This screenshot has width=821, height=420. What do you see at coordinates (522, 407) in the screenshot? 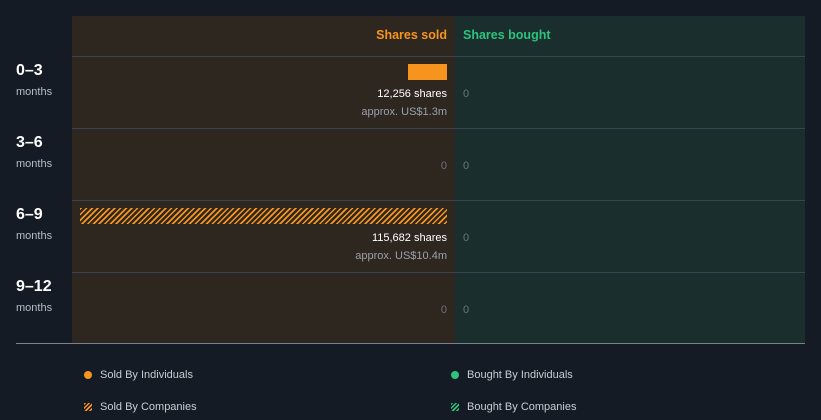
I see `legend-label: Bought By Companies` at bounding box center [522, 407].